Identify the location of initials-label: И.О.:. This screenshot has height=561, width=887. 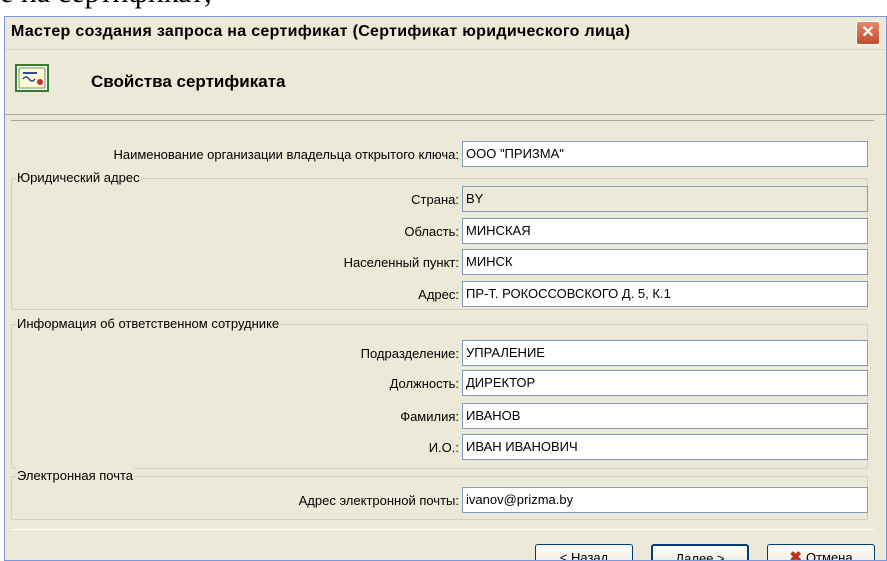
(443, 447).